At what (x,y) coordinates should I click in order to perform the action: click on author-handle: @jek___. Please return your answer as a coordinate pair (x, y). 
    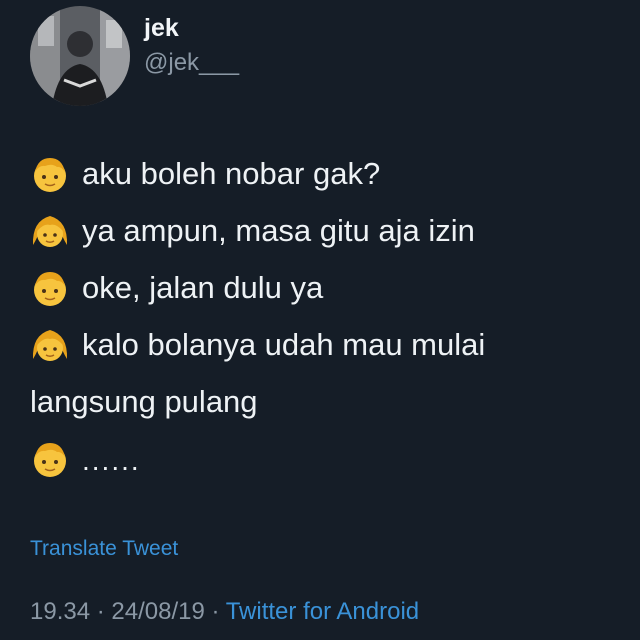
    Looking at the image, I should click on (191, 63).